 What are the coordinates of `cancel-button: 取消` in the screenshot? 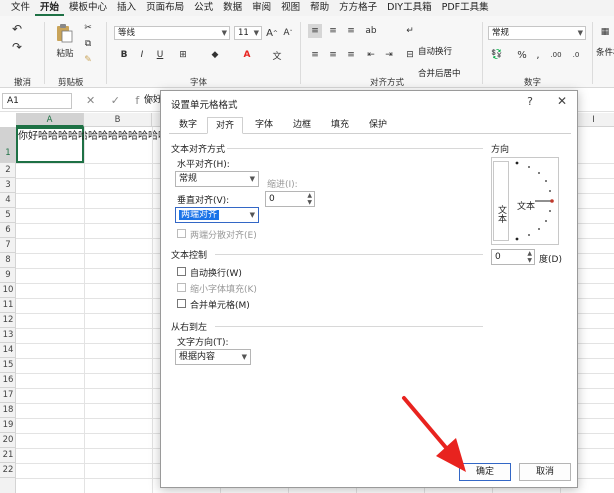 It's located at (545, 472).